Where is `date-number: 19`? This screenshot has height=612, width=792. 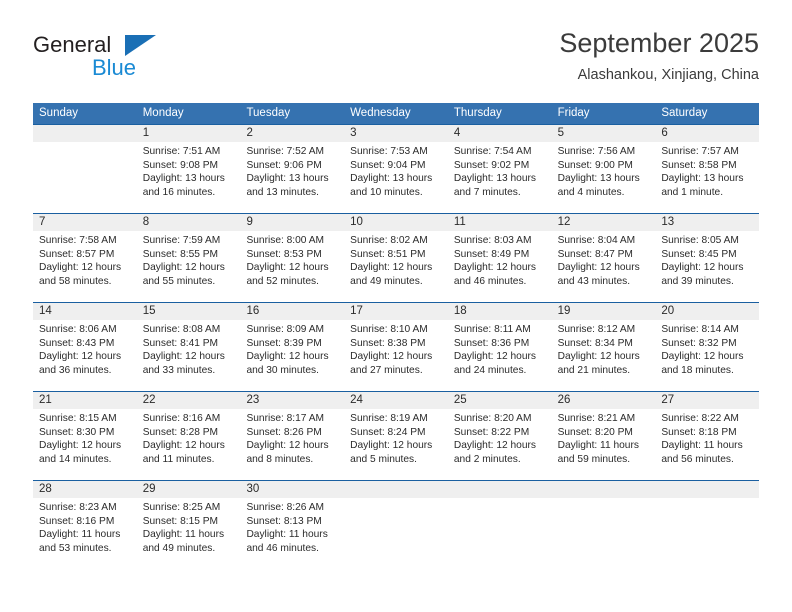 date-number: 19 is located at coordinates (604, 311).